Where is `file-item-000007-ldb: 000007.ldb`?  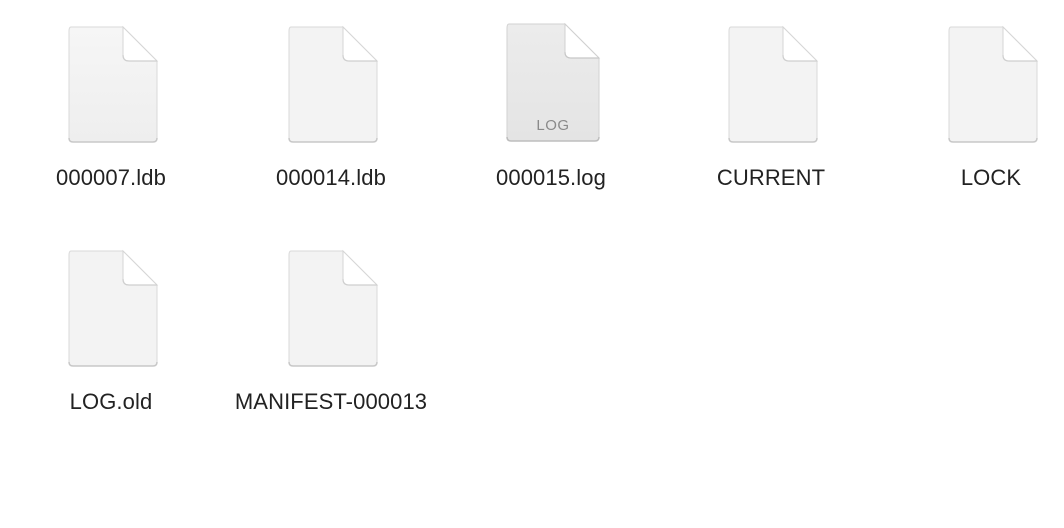
file-item-000007-ldb: 000007.ldb is located at coordinates (111, 110).